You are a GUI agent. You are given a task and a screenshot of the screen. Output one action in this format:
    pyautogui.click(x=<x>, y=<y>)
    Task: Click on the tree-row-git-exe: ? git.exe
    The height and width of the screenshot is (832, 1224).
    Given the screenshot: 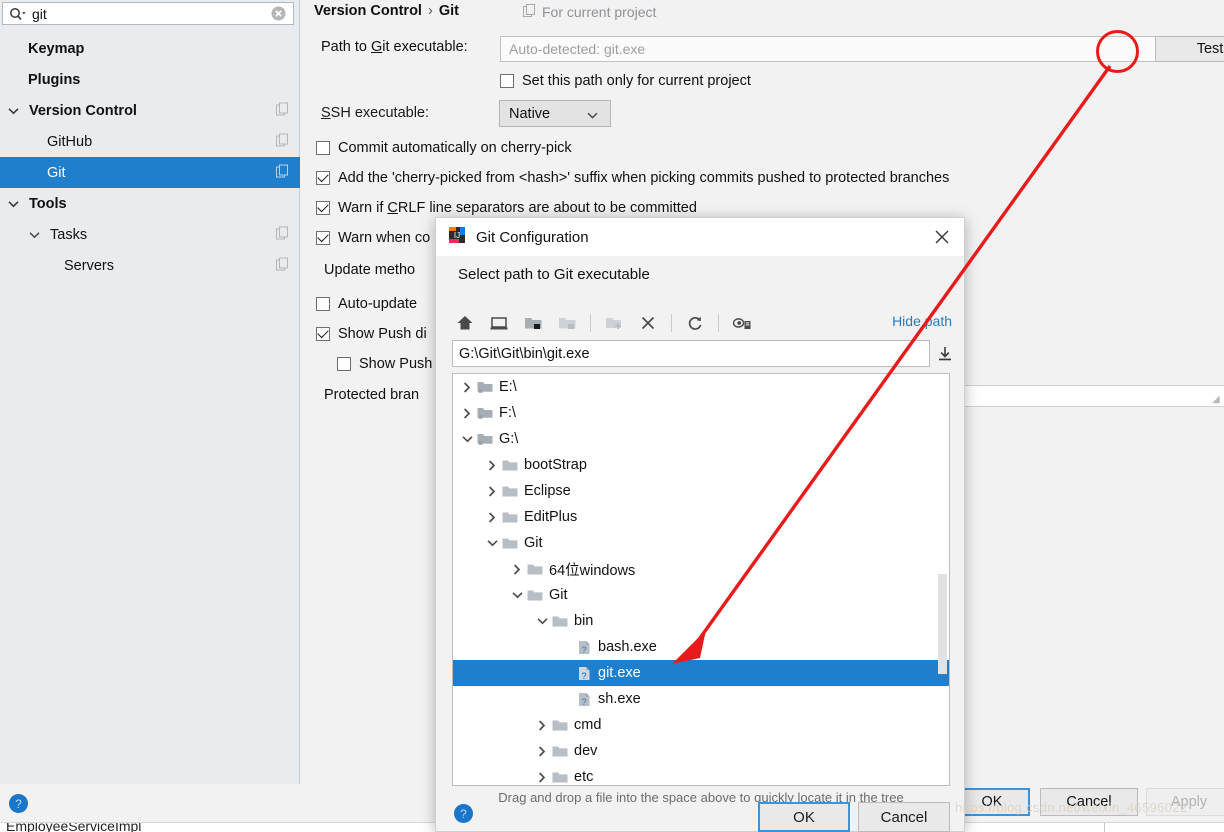 What is the action you would take?
    pyautogui.click(x=701, y=673)
    